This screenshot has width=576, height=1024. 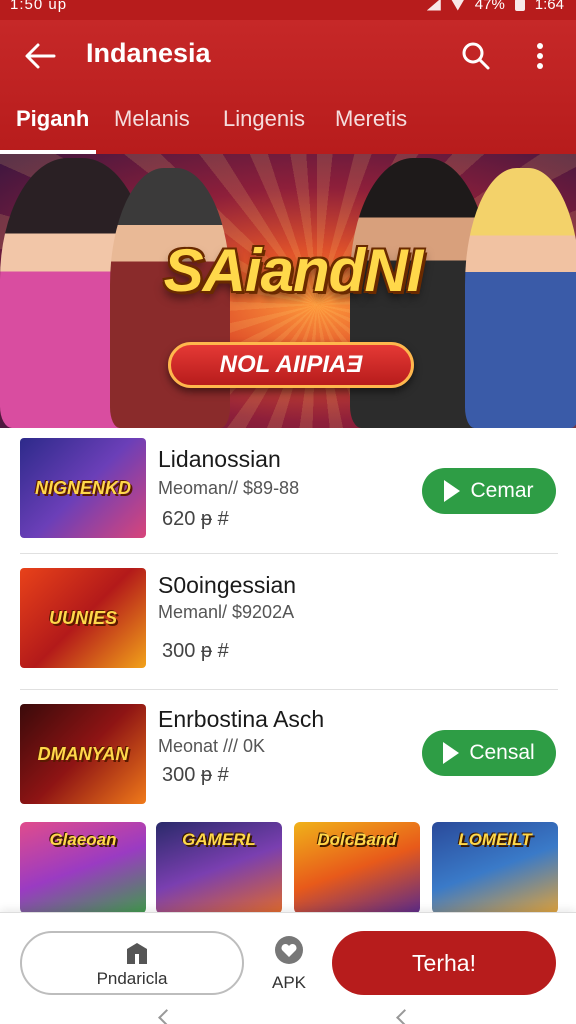 I want to click on grid-game-tile: Glaeoan, so click(x=83, y=868).